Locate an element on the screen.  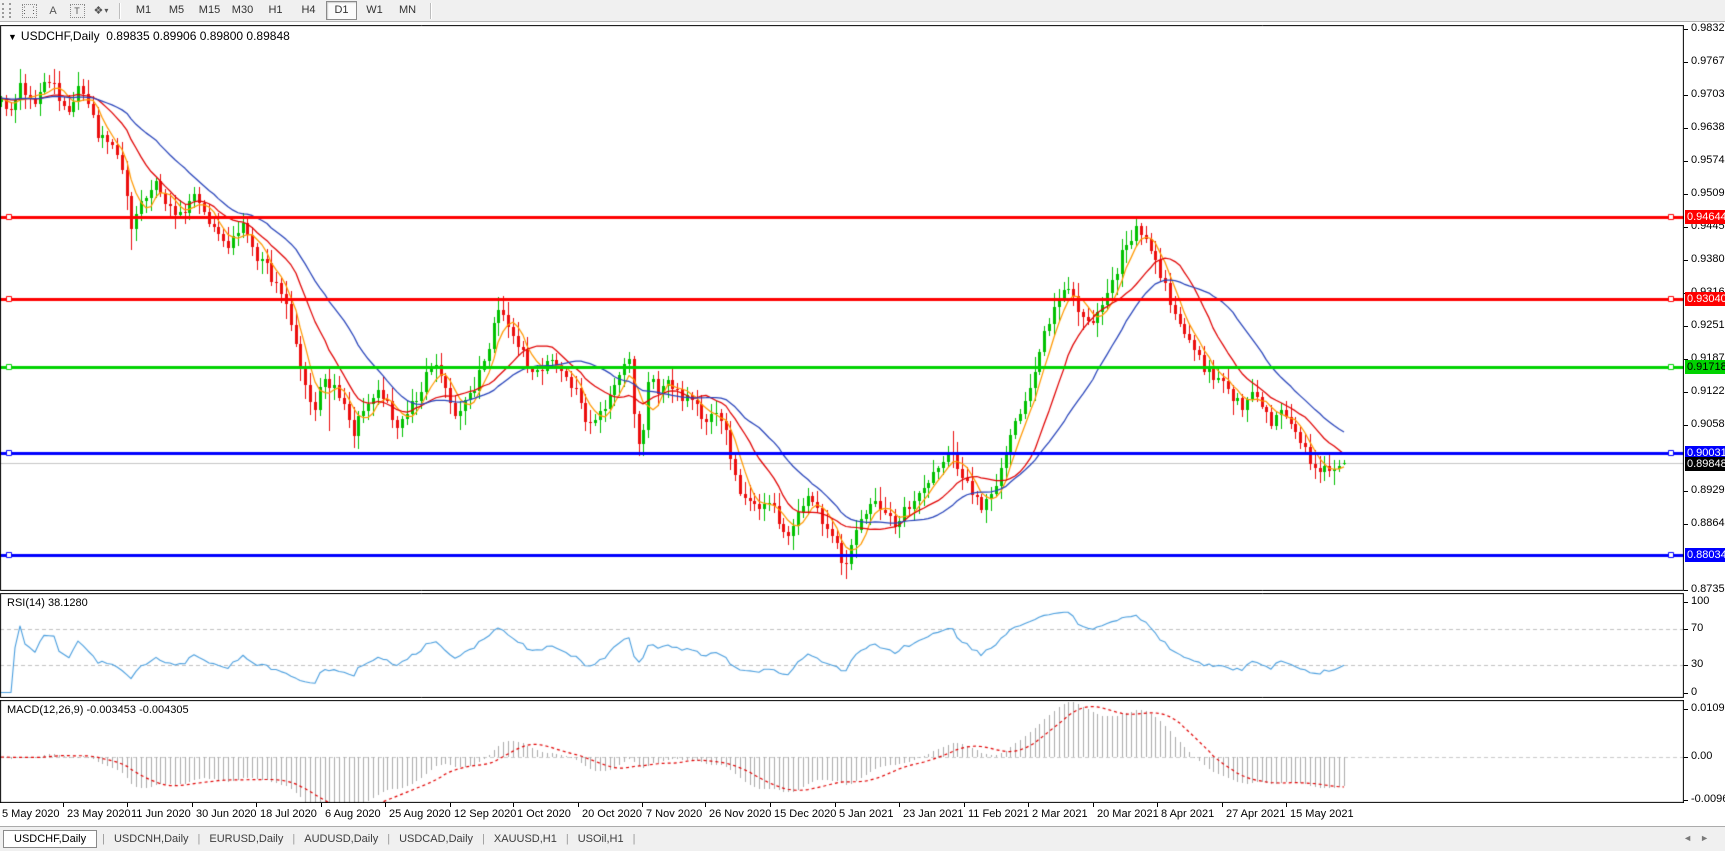
text-box-icon: T is located at coordinates (77, 11).